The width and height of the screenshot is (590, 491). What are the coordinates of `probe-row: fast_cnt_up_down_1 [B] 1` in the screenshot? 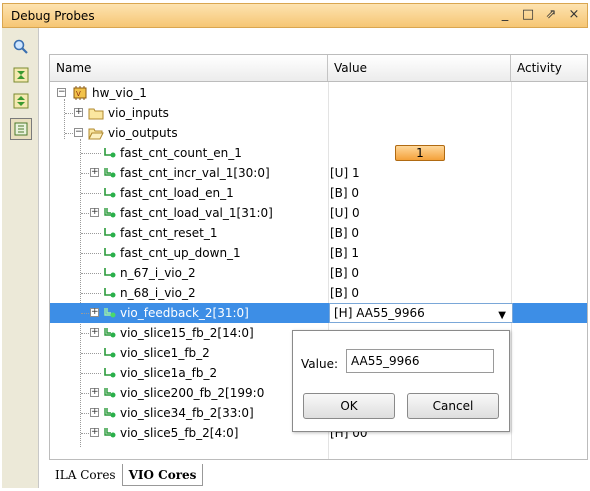 It's located at (318, 253).